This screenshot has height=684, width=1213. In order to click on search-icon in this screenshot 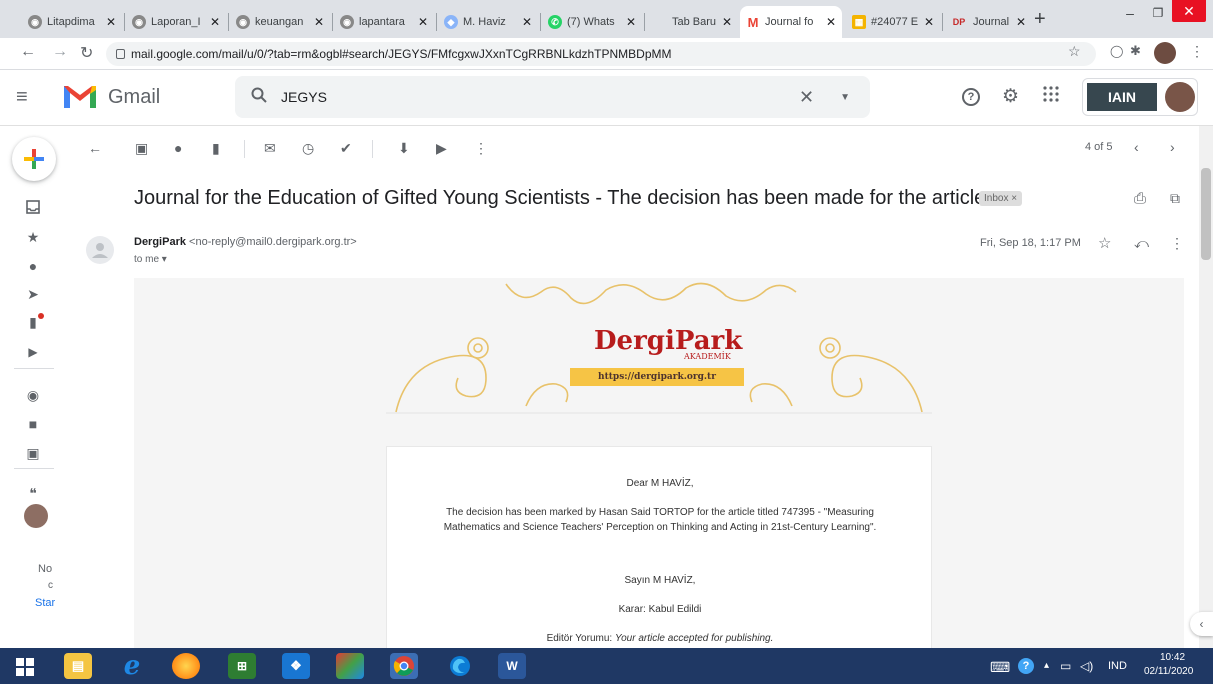, I will do `click(259, 97)`.